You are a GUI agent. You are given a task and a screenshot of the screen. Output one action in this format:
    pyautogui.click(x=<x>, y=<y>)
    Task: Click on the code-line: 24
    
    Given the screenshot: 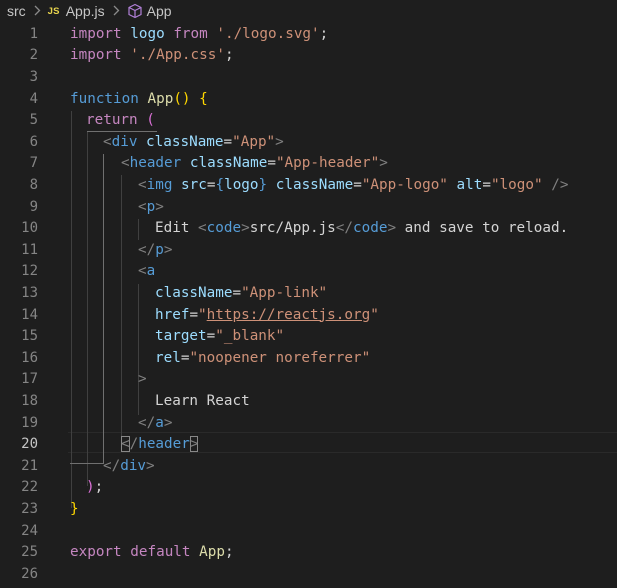 What is the action you would take?
    pyautogui.click(x=308, y=531)
    